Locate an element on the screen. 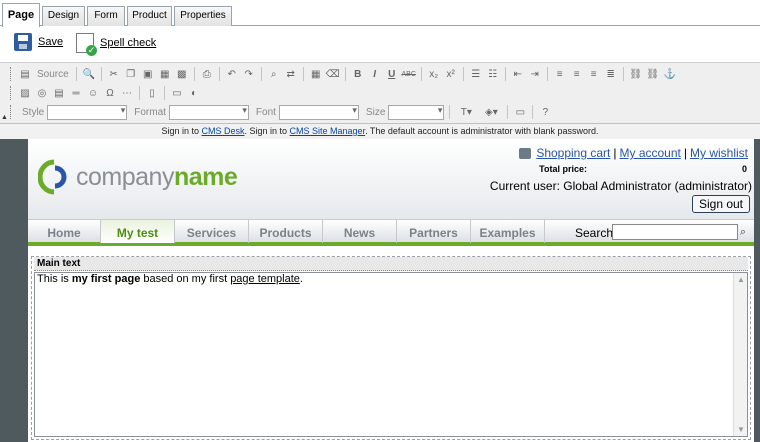 The width and height of the screenshot is (760, 442). save-label: Save is located at coordinates (51, 42).